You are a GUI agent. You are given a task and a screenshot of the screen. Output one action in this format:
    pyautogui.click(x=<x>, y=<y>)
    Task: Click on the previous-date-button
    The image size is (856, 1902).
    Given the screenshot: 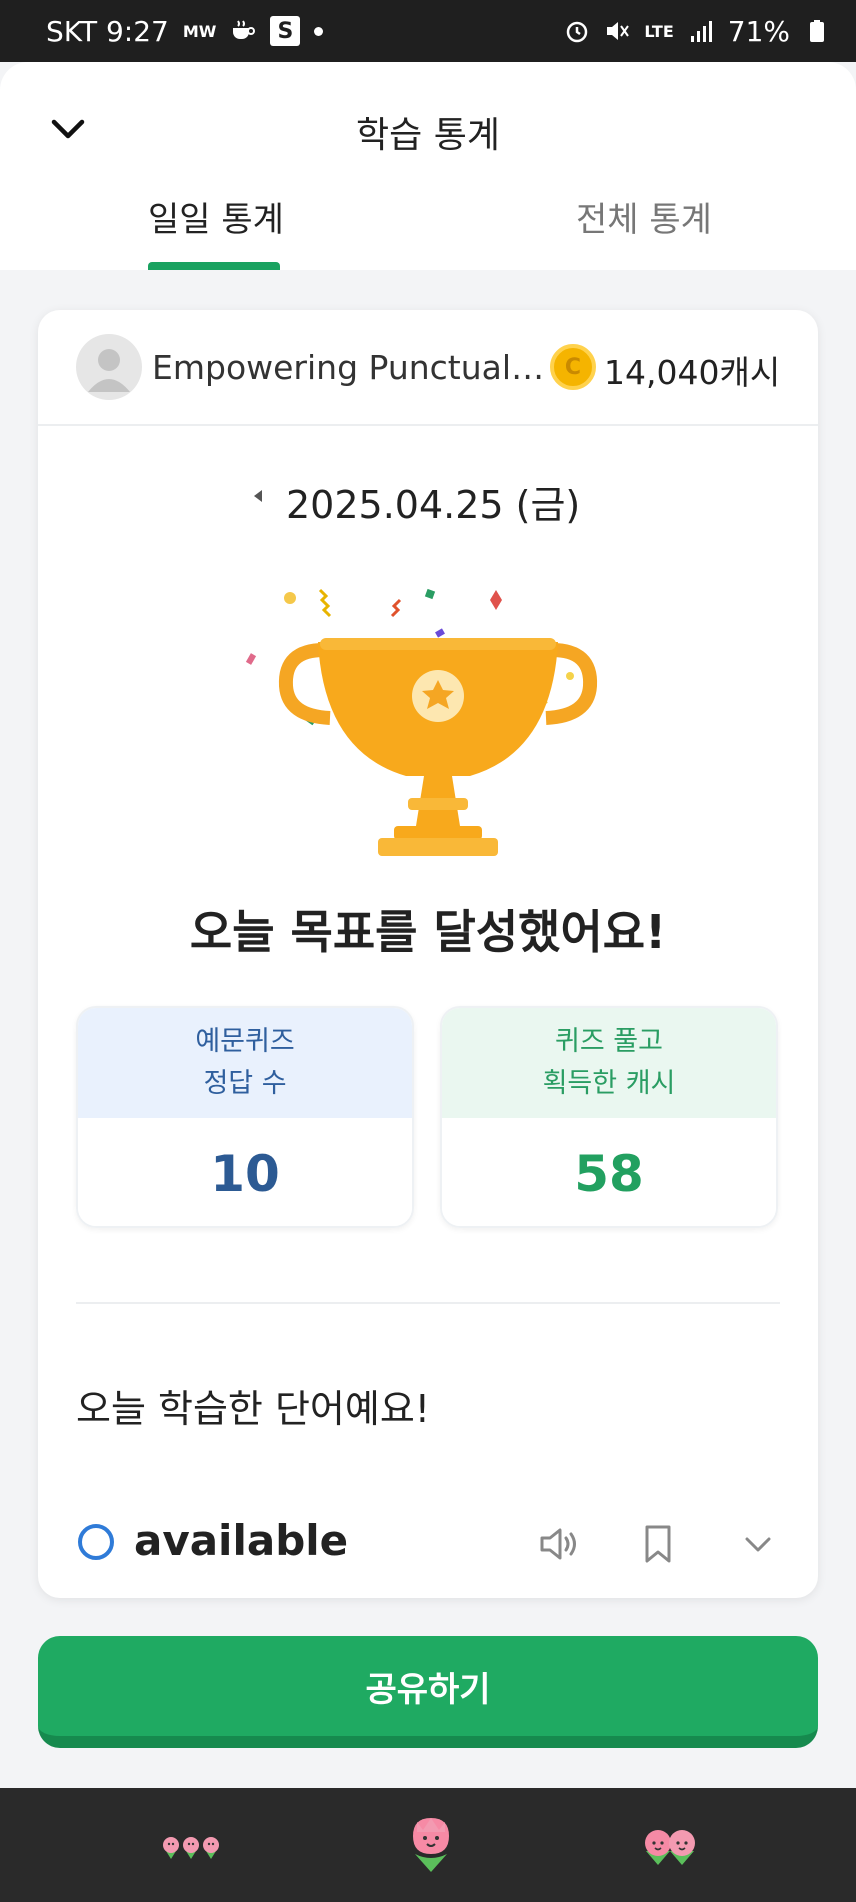 What is the action you would take?
    pyautogui.click(x=258, y=496)
    